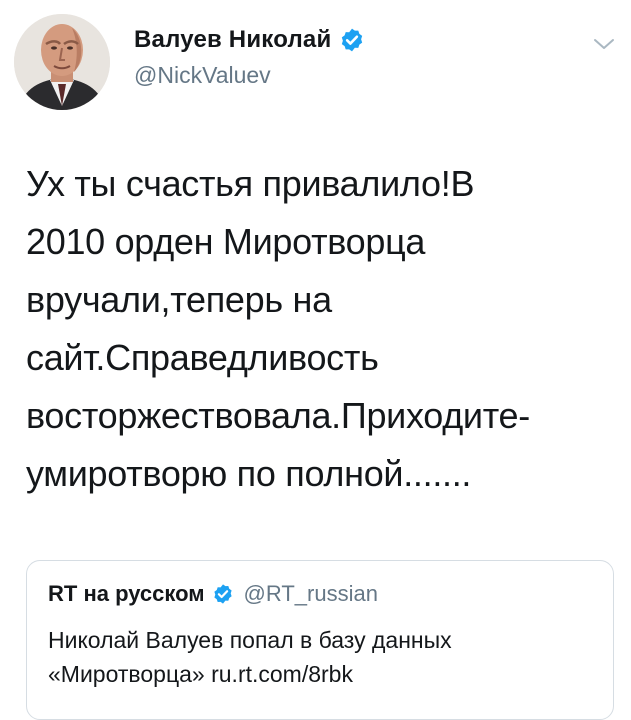 This screenshot has width=631, height=720. Describe the element at coordinates (202, 75) in the screenshot. I see `author-handle: @NickValuev` at that location.